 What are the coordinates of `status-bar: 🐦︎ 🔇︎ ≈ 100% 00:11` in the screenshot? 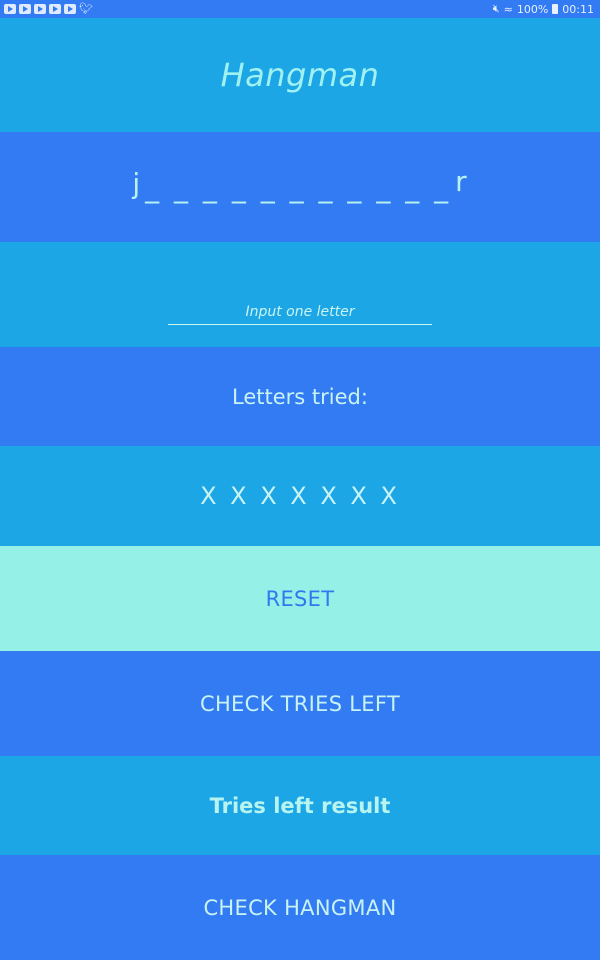 It's located at (300, 9).